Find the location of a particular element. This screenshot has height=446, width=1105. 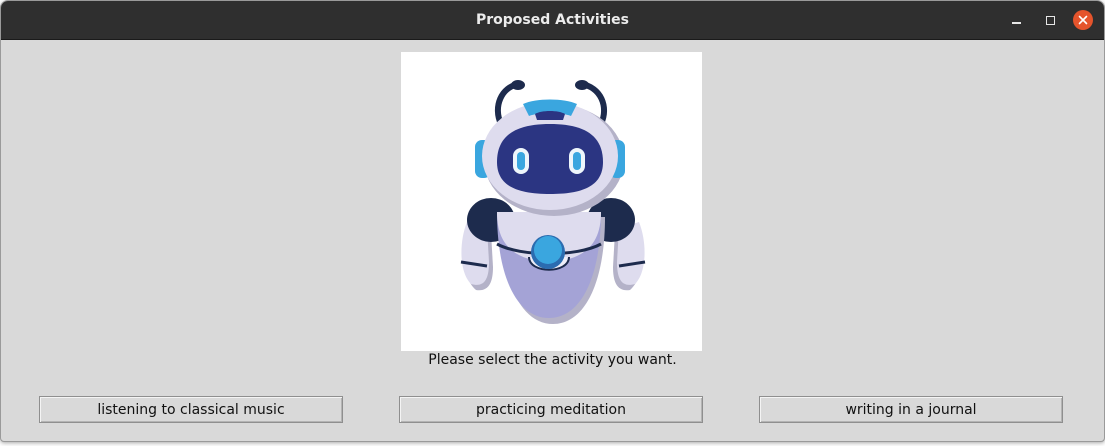

title-bar: Proposed Activities is located at coordinates (552, 20).